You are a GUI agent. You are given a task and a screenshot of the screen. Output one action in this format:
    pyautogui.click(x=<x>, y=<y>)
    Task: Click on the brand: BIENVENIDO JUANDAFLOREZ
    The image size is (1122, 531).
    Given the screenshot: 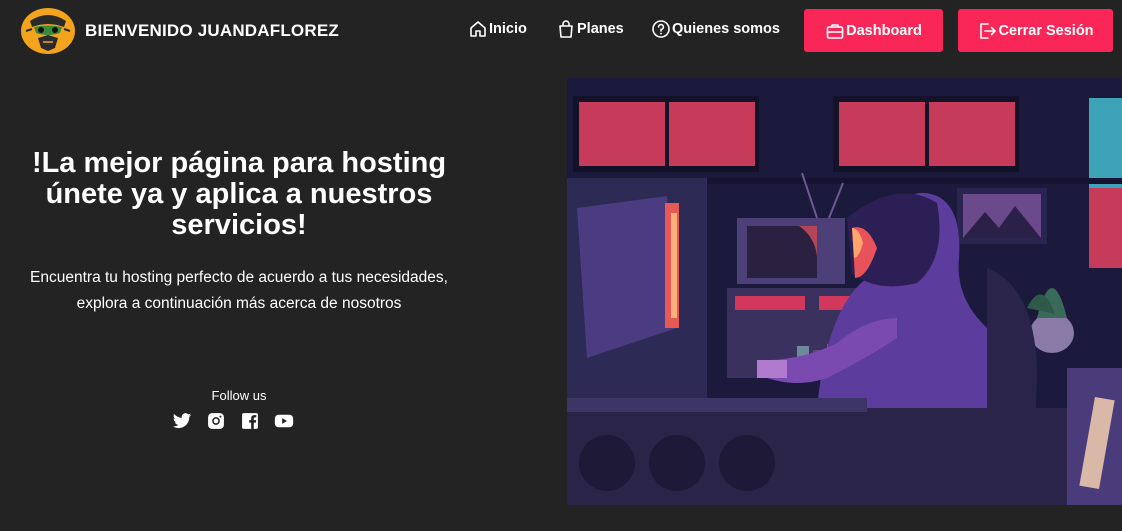 What is the action you would take?
    pyautogui.click(x=179, y=31)
    